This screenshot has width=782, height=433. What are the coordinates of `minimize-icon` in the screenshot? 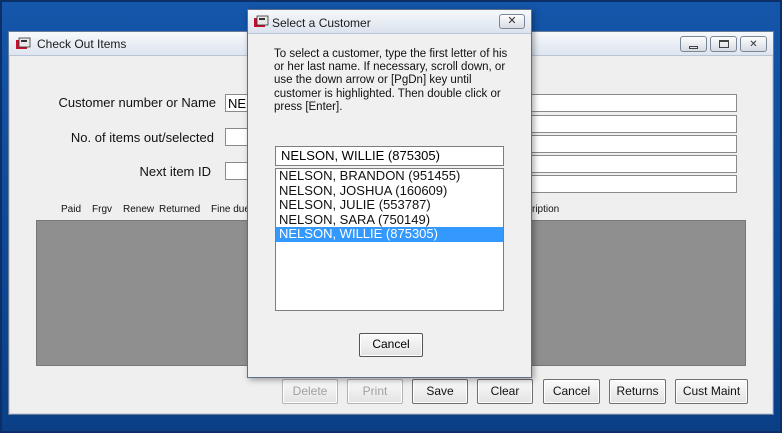 It's located at (693, 44).